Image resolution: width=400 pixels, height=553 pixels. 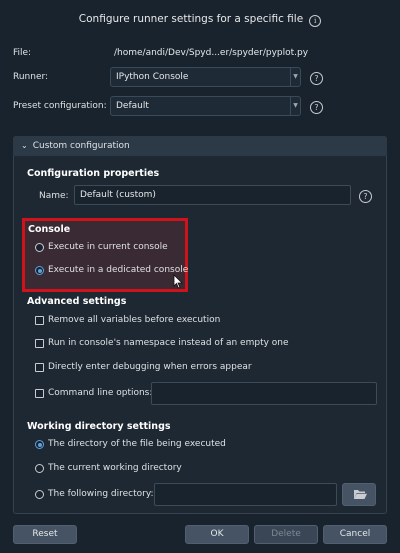 What do you see at coordinates (205, 77) in the screenshot?
I see `runner-combobox: IPython Console ▼` at bounding box center [205, 77].